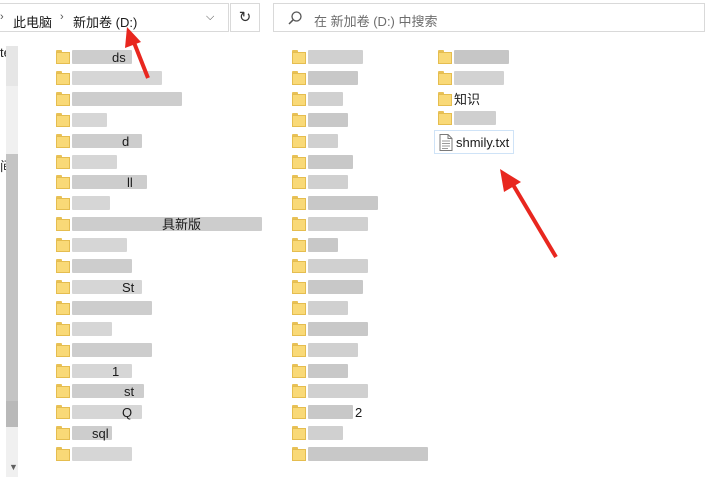 Image resolution: width=717 pixels, height=477 pixels. What do you see at coordinates (130, 183) in the screenshot?
I see `folder-name: ll` at bounding box center [130, 183].